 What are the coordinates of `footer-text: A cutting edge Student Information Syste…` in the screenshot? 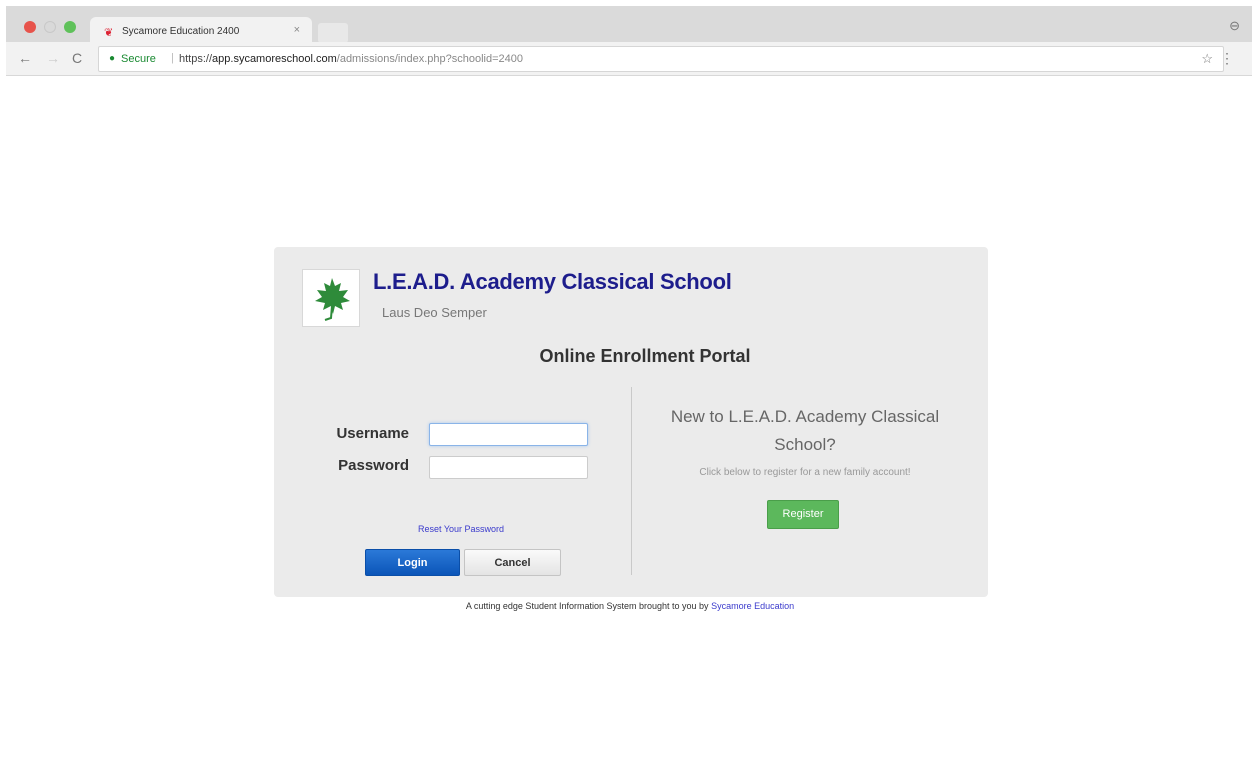 It's located at (587, 606).